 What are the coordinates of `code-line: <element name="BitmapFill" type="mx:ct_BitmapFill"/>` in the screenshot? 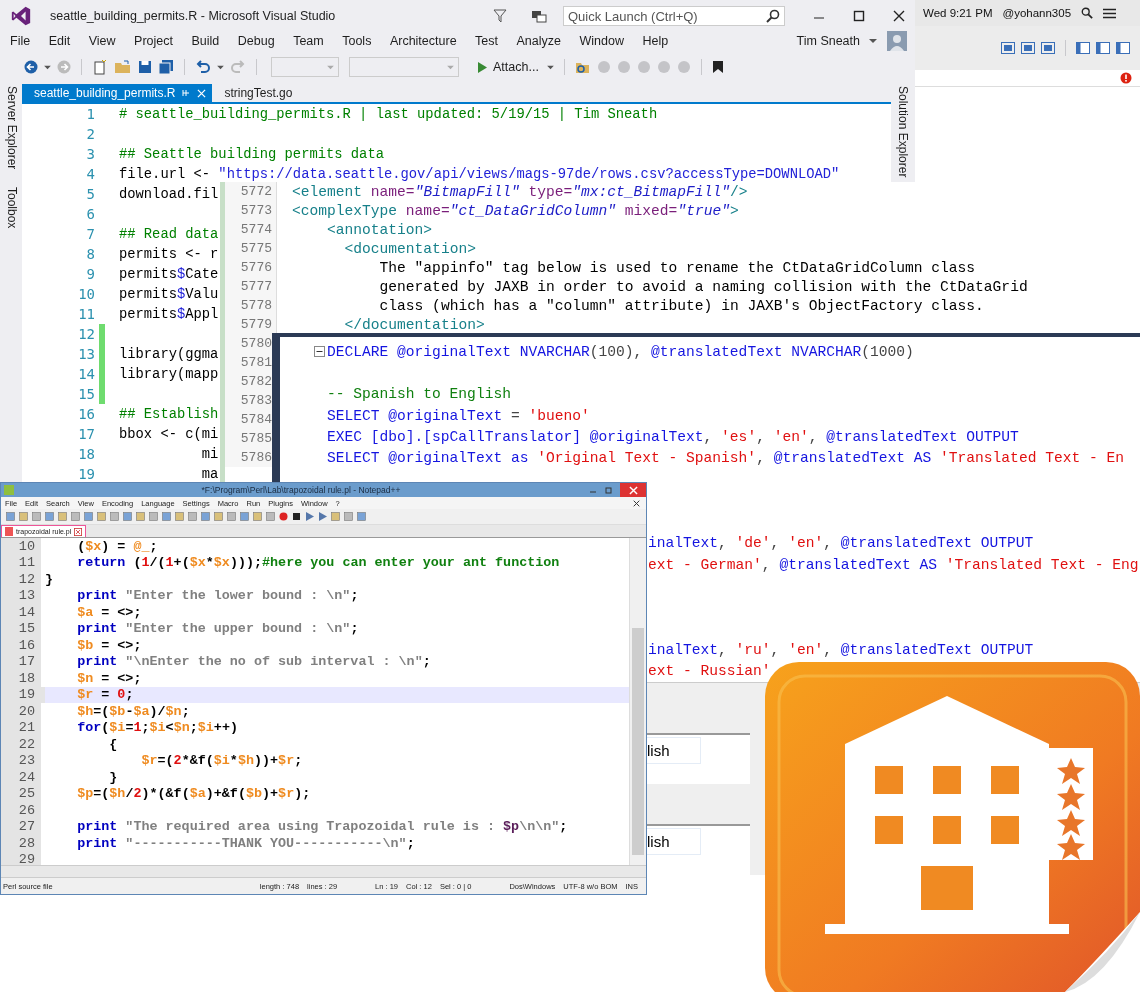 It's located at (520, 191).